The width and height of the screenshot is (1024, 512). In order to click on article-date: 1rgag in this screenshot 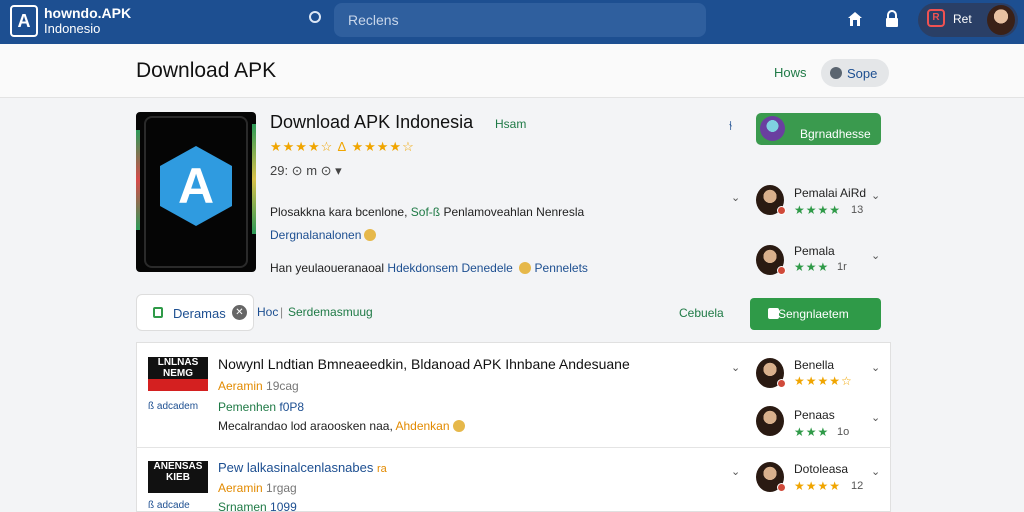, I will do `click(281, 488)`.